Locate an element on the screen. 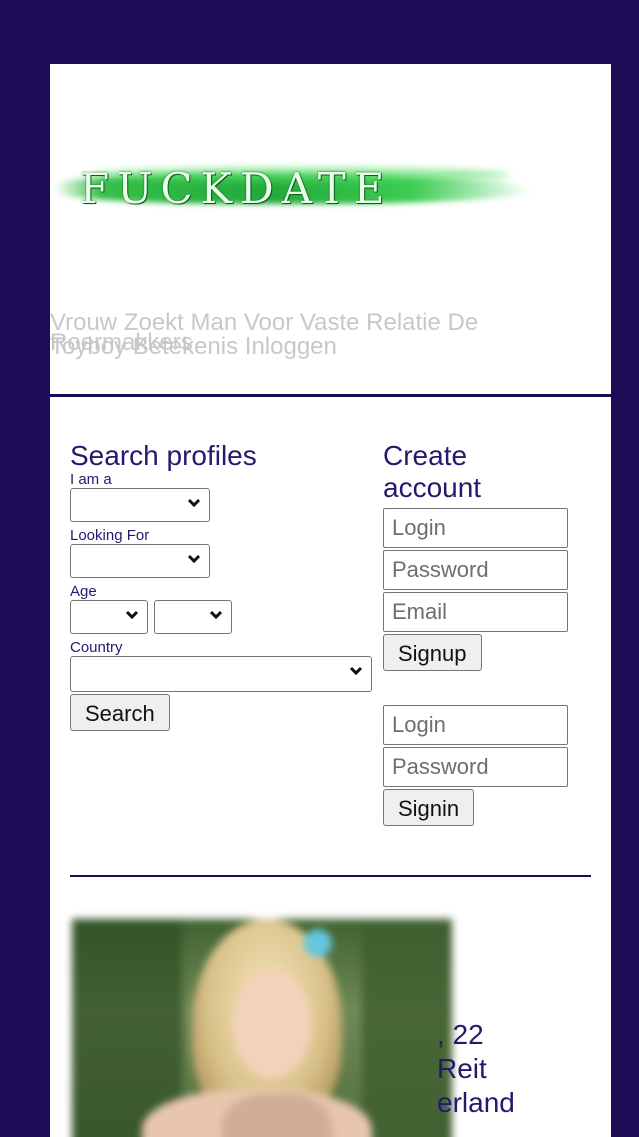 This screenshot has width=639, height=1137. age-to-select is located at coordinates (193, 617).